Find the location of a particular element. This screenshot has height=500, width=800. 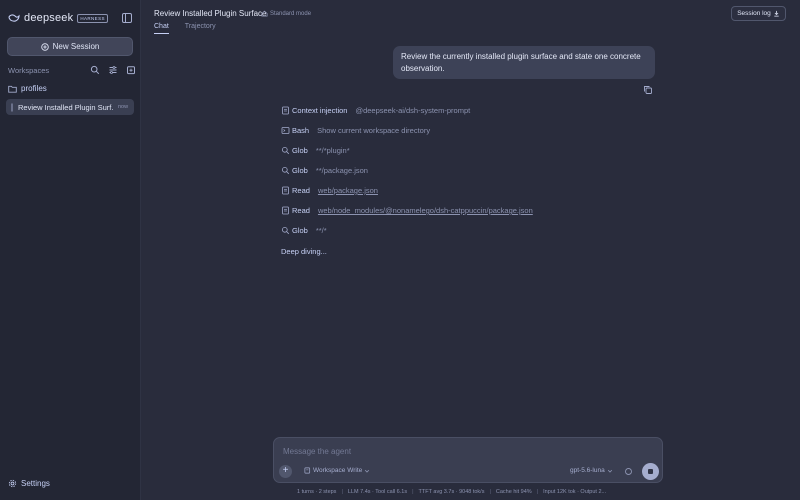

session-log-button: Session log is located at coordinates (758, 13).